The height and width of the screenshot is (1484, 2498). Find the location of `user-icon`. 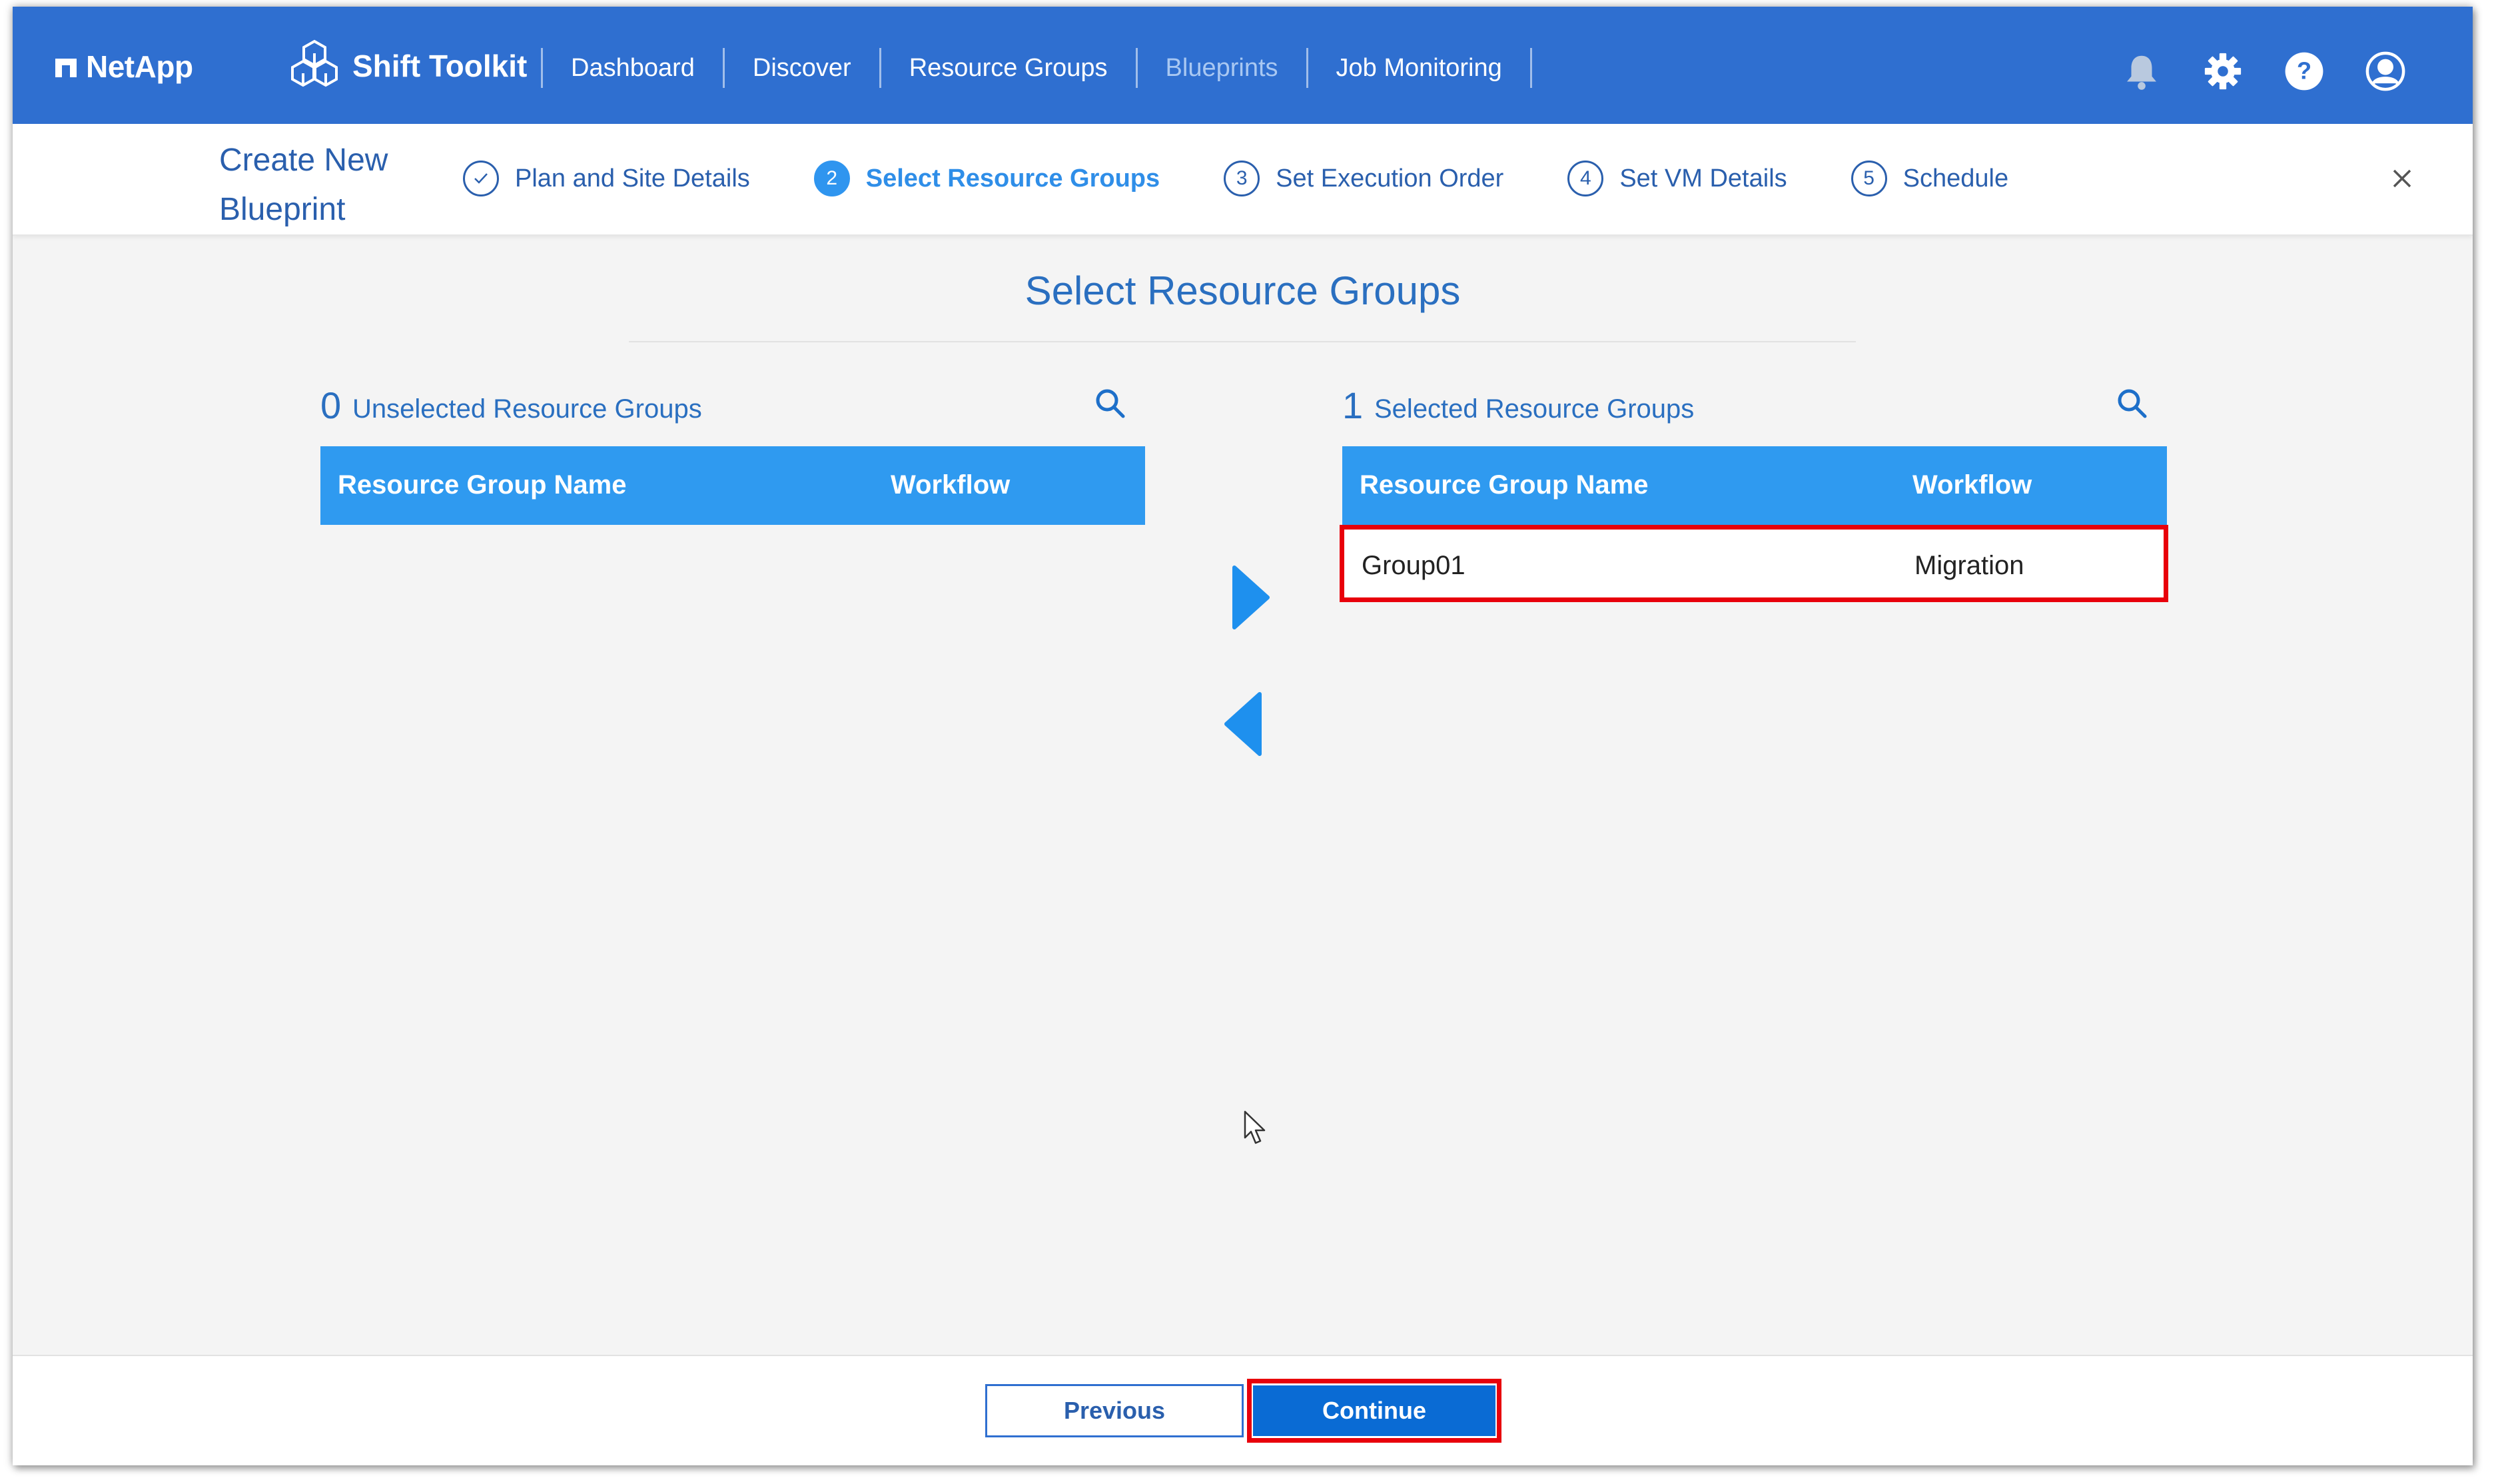

user-icon is located at coordinates (2386, 72).